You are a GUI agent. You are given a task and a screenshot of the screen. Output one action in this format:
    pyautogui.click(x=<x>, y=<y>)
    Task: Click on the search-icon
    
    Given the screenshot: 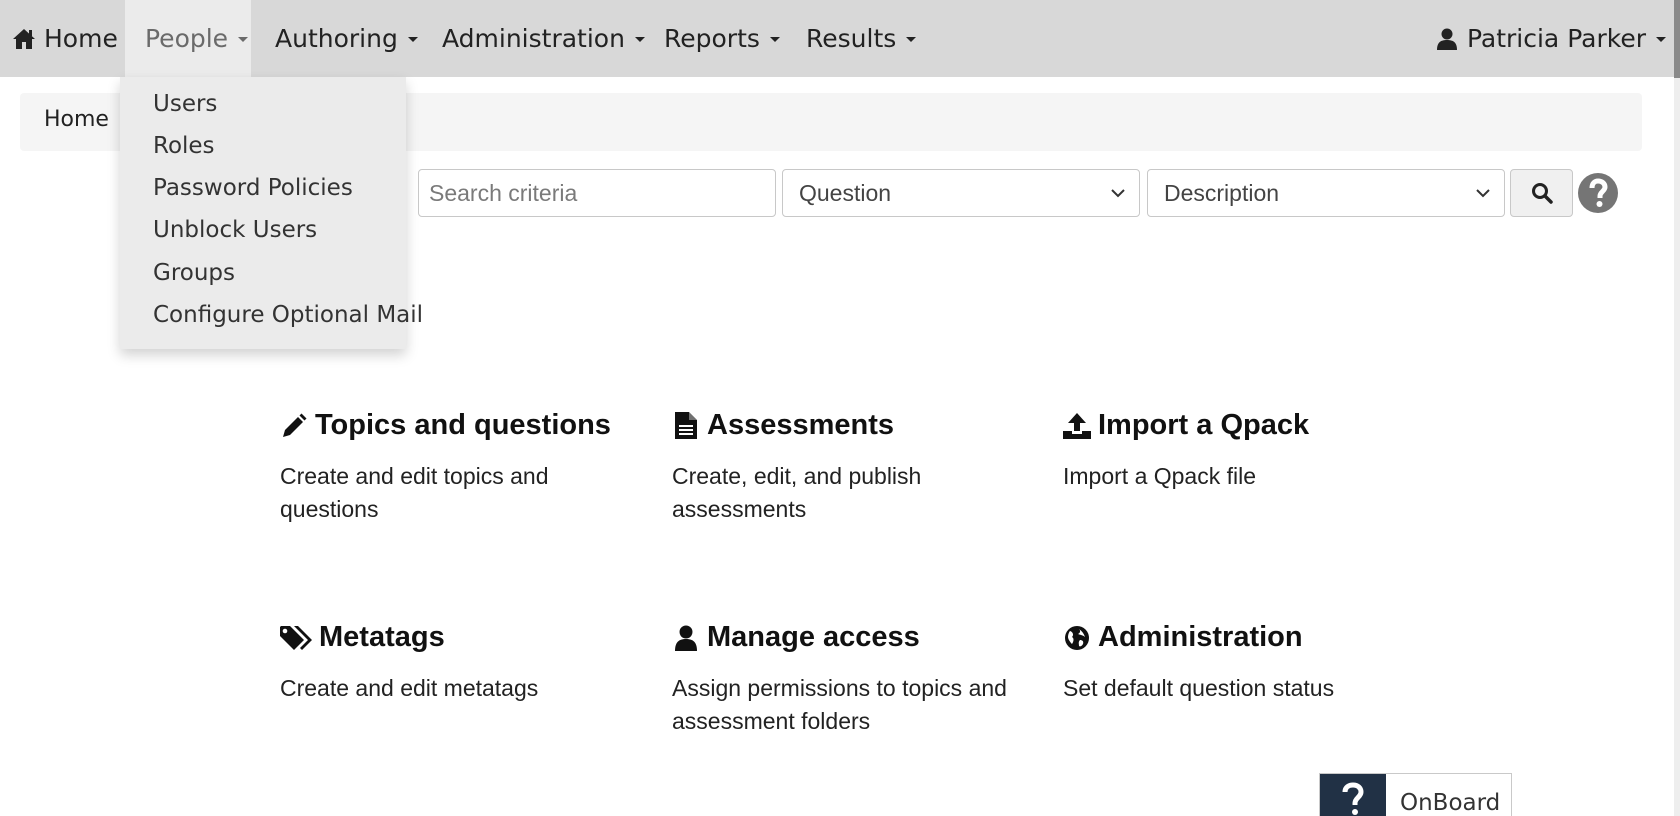 What is the action you would take?
    pyautogui.click(x=1542, y=193)
    